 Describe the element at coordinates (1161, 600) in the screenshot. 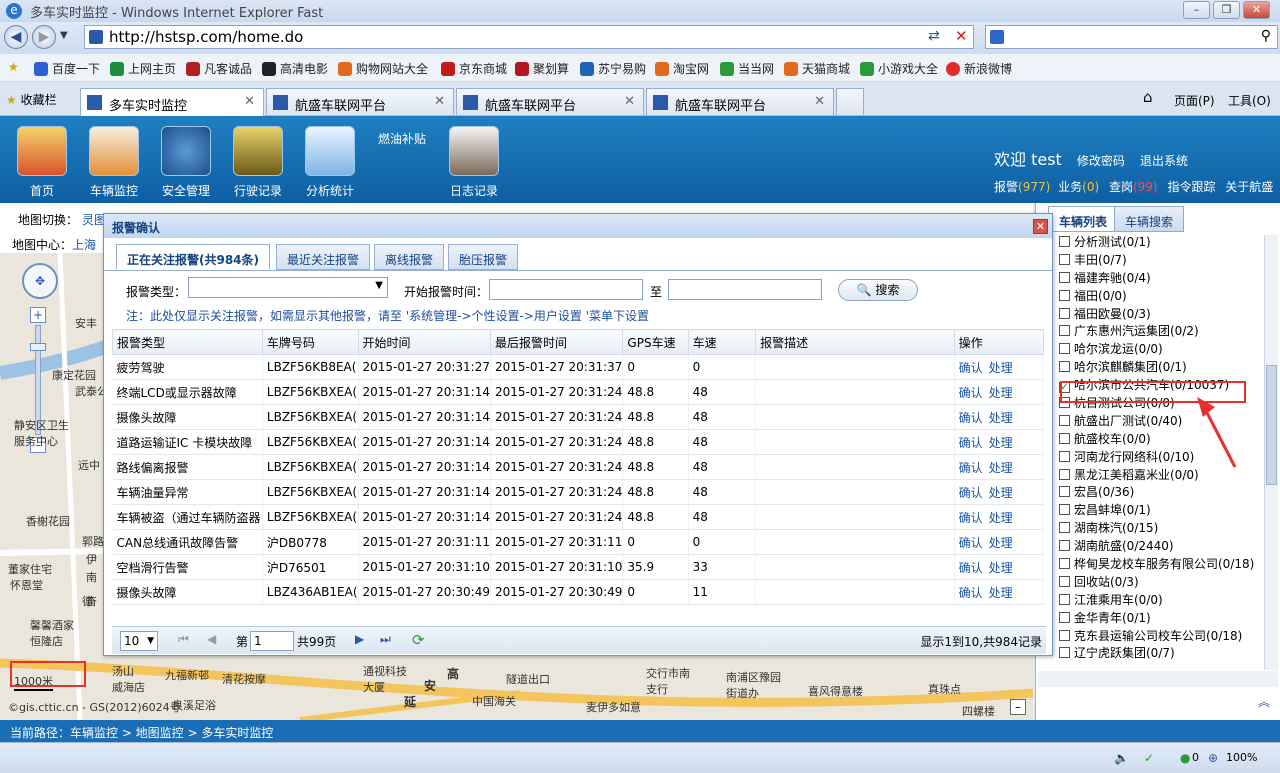

I see `vehicle-group-item: 江淮乘用车(0/0)` at that location.